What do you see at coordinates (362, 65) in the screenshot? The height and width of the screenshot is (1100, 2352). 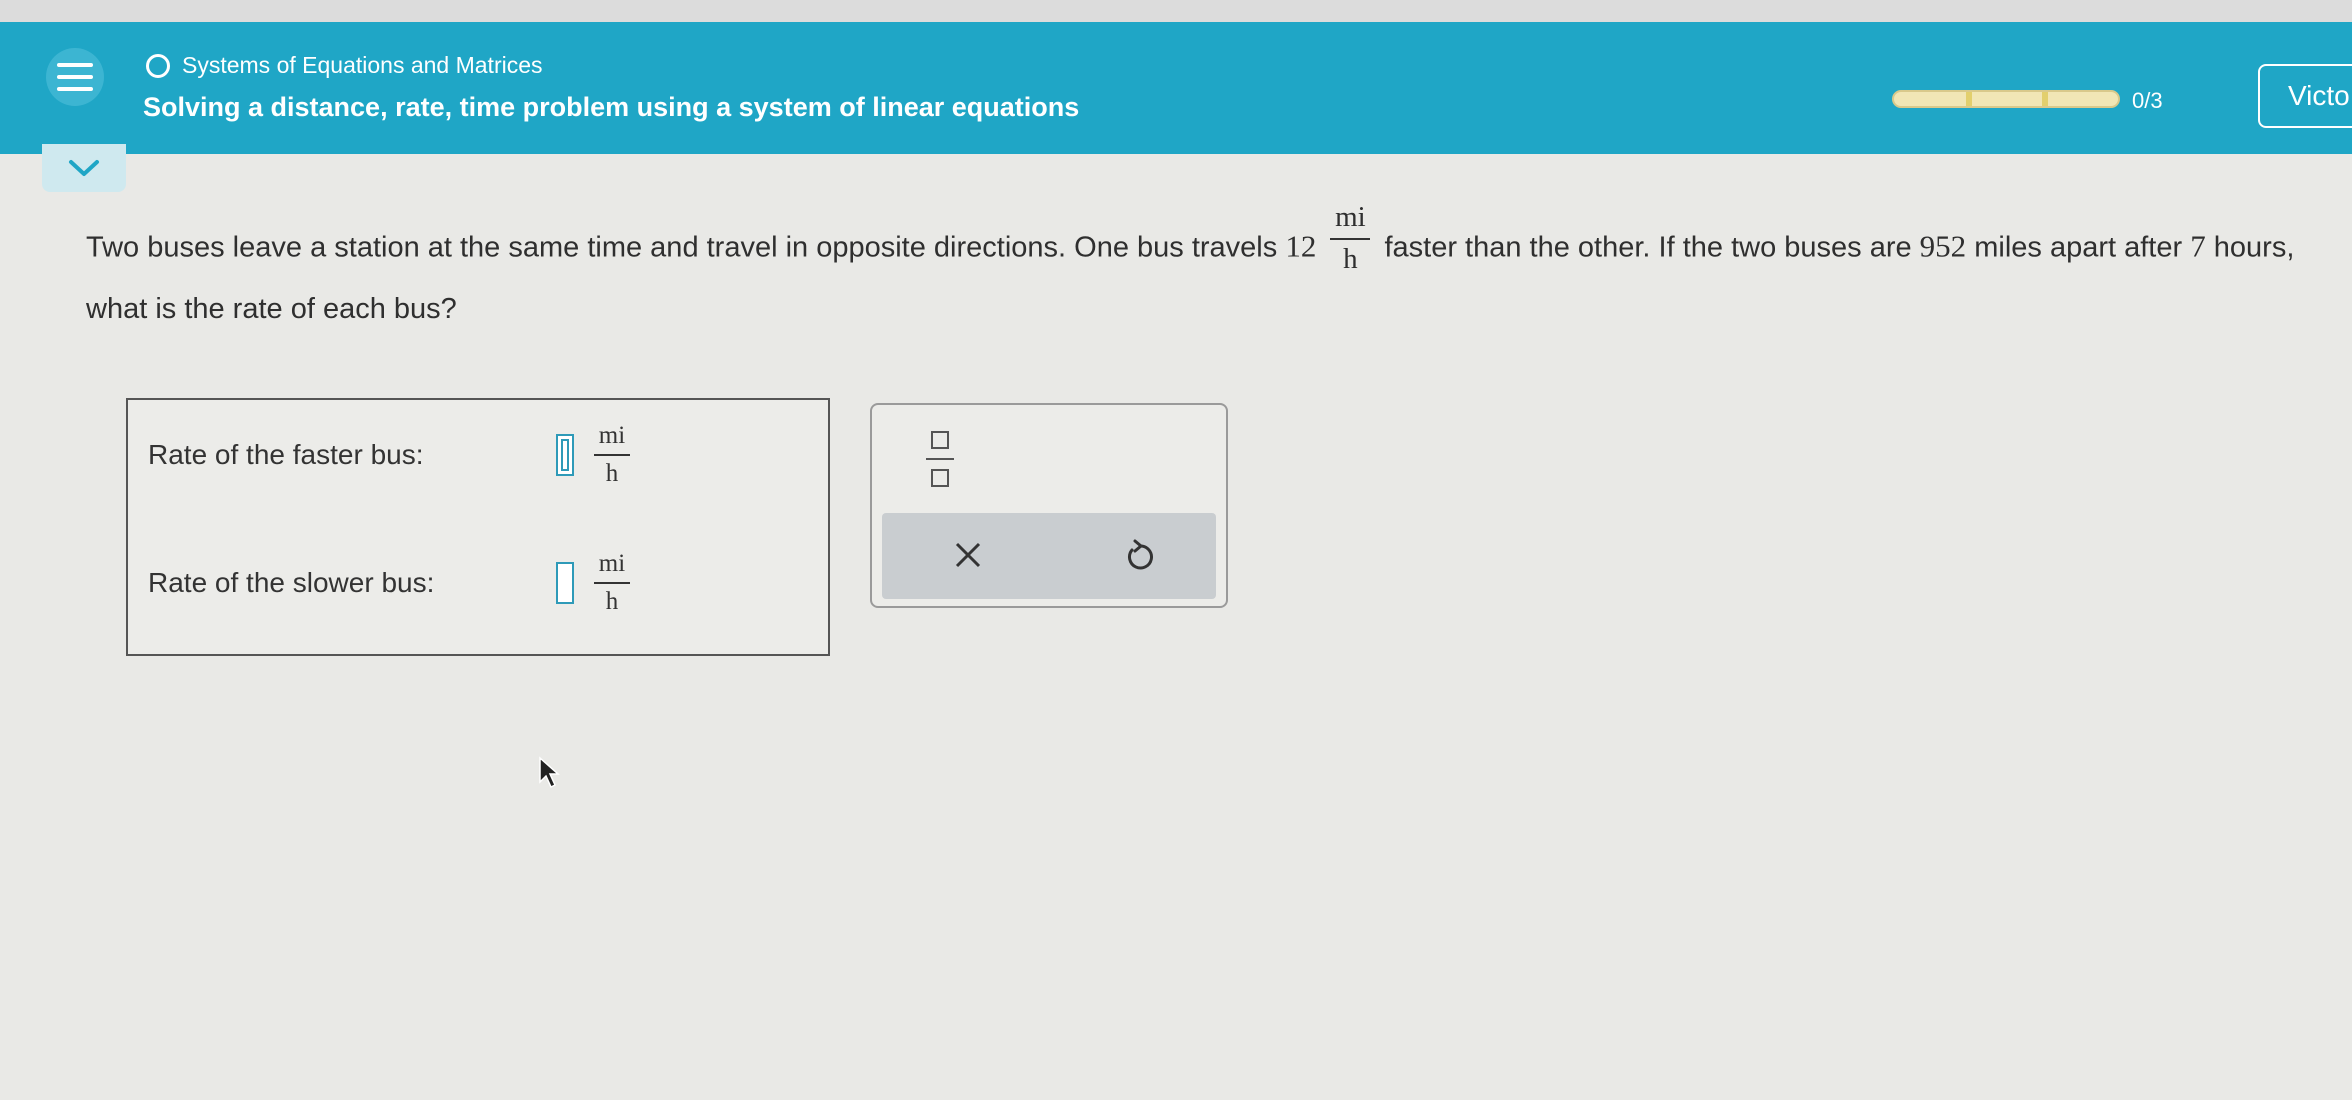 I see `topic-label: Systems of Equations and Matrices` at bounding box center [362, 65].